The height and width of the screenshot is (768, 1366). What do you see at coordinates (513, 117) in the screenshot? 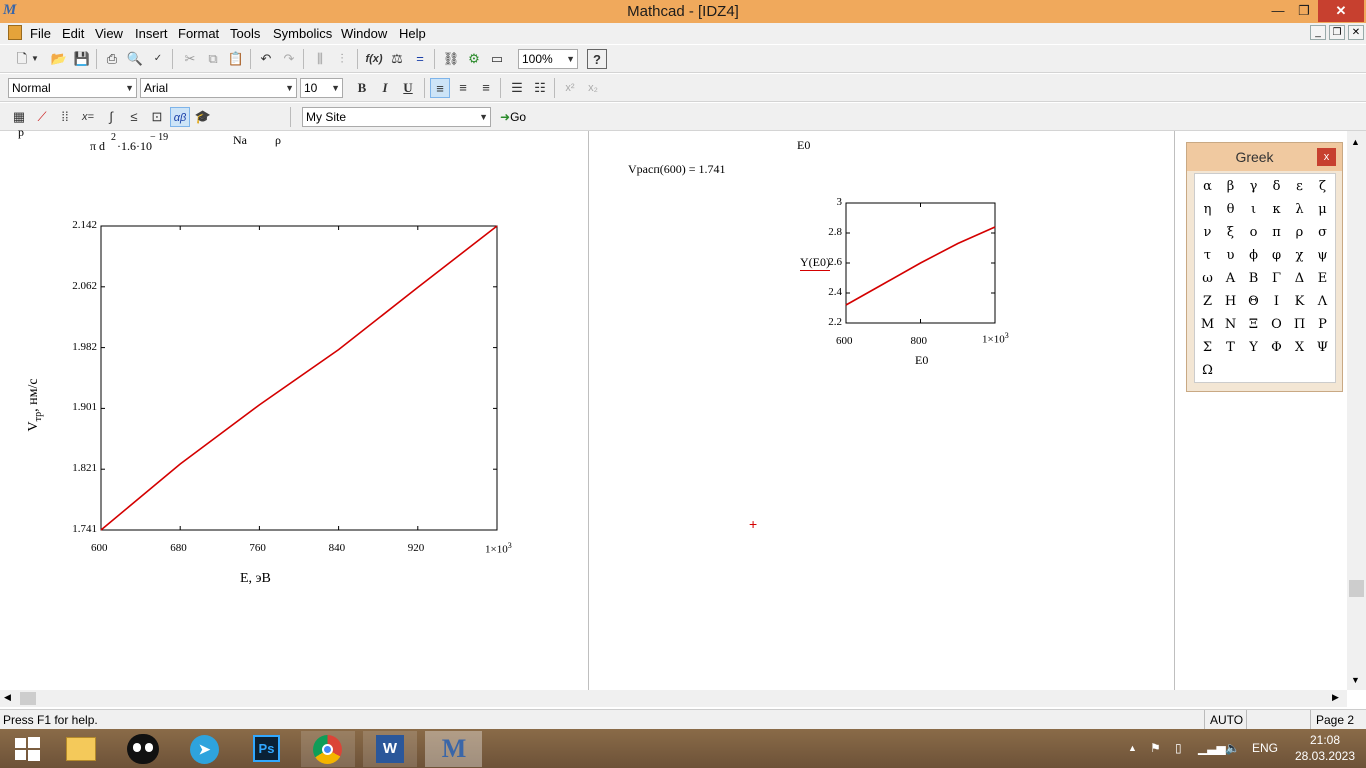
I see `go-button: ➜Go` at bounding box center [513, 117].